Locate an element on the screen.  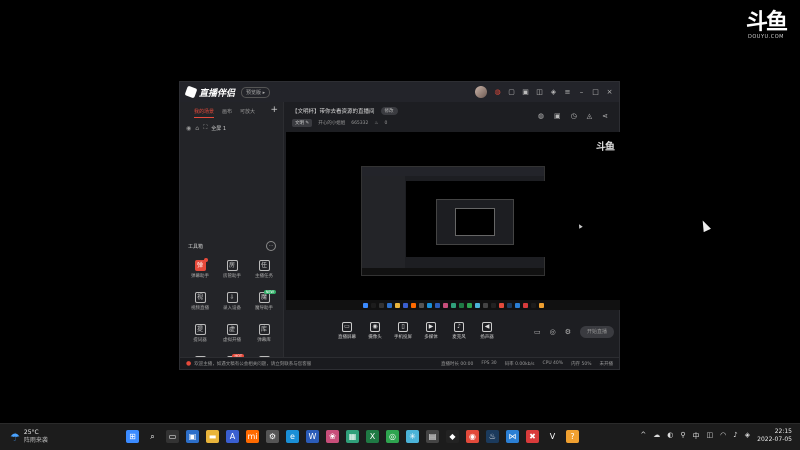
source-button: ◉ 摄像头 is located at coordinates (375, 331).